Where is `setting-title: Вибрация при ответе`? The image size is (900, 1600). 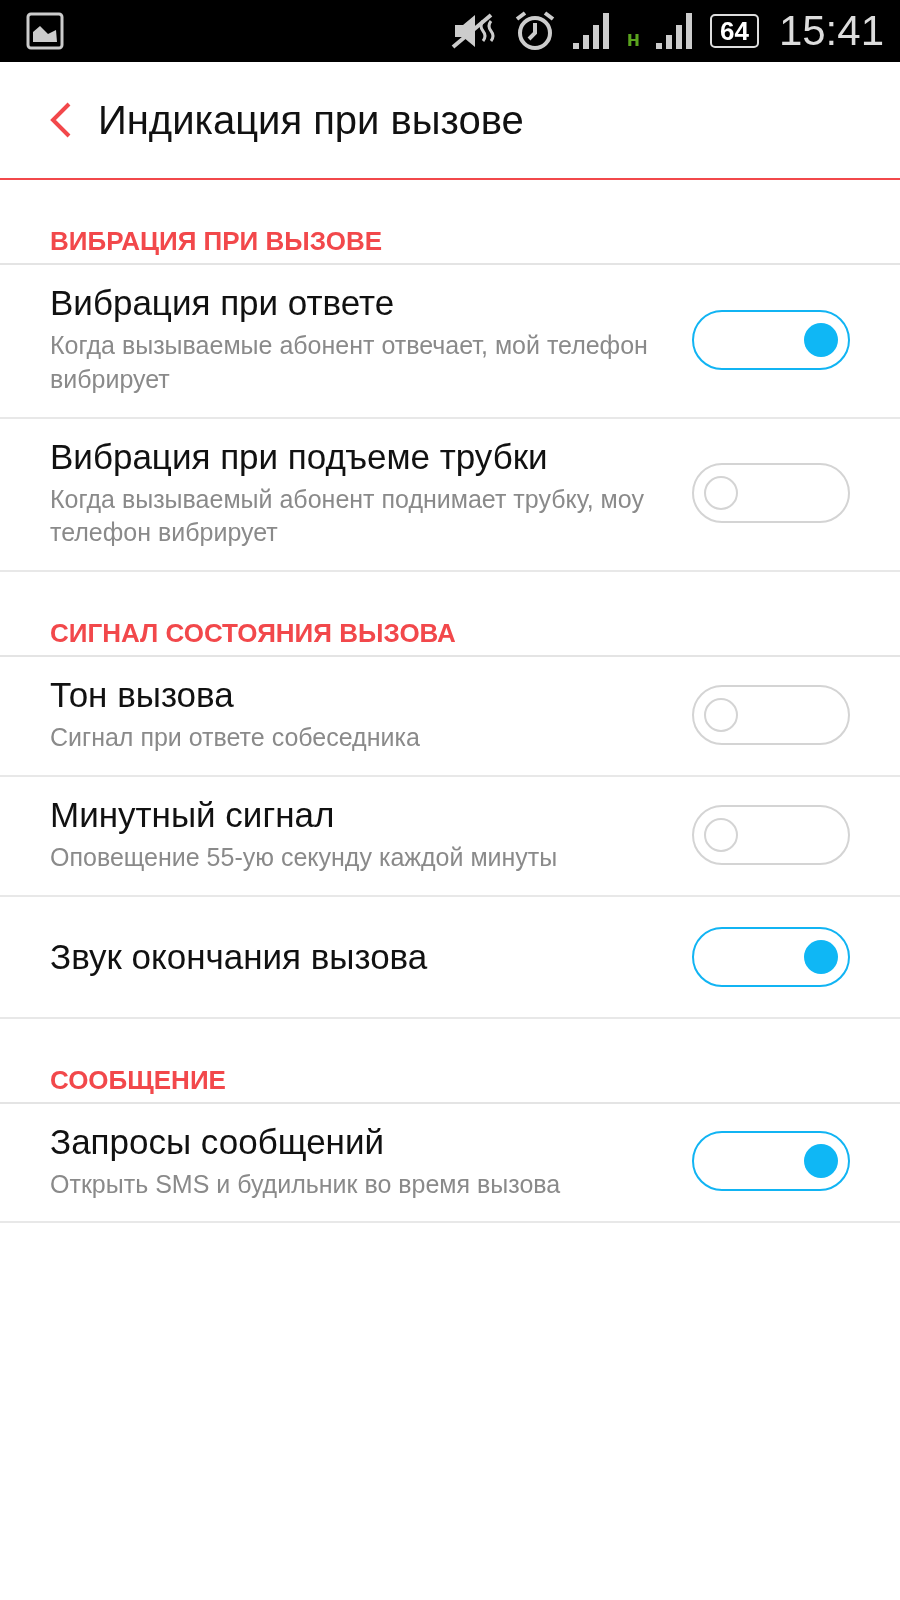
setting-title: Вибрация при ответе is located at coordinates (223, 303).